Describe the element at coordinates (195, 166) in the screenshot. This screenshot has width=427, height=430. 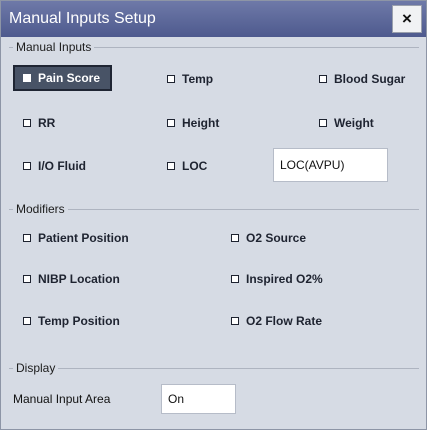
I see `checkbox-label: LOC` at that location.